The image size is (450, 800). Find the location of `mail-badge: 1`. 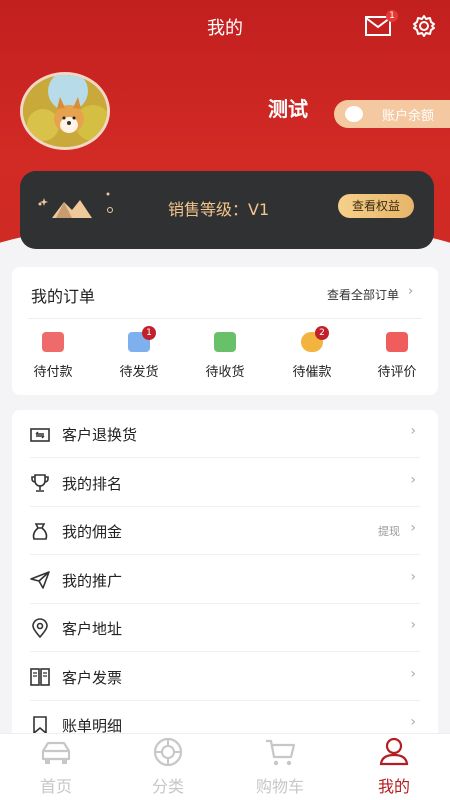

mail-badge: 1 is located at coordinates (392, 16).